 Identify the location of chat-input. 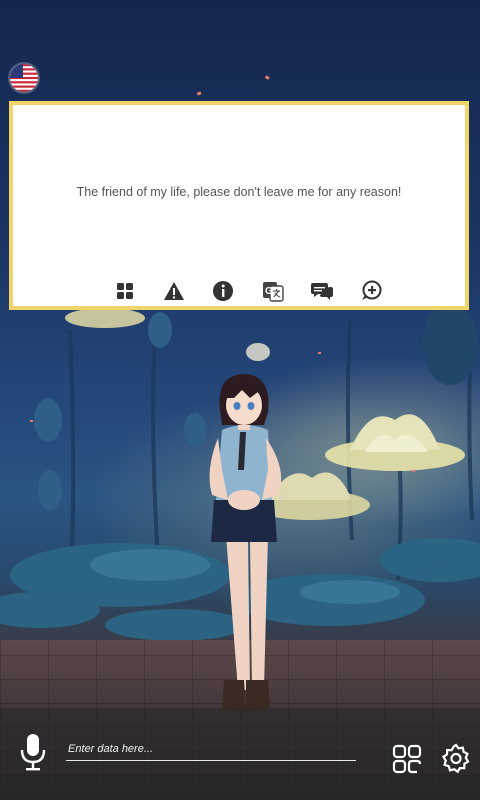
(213, 749).